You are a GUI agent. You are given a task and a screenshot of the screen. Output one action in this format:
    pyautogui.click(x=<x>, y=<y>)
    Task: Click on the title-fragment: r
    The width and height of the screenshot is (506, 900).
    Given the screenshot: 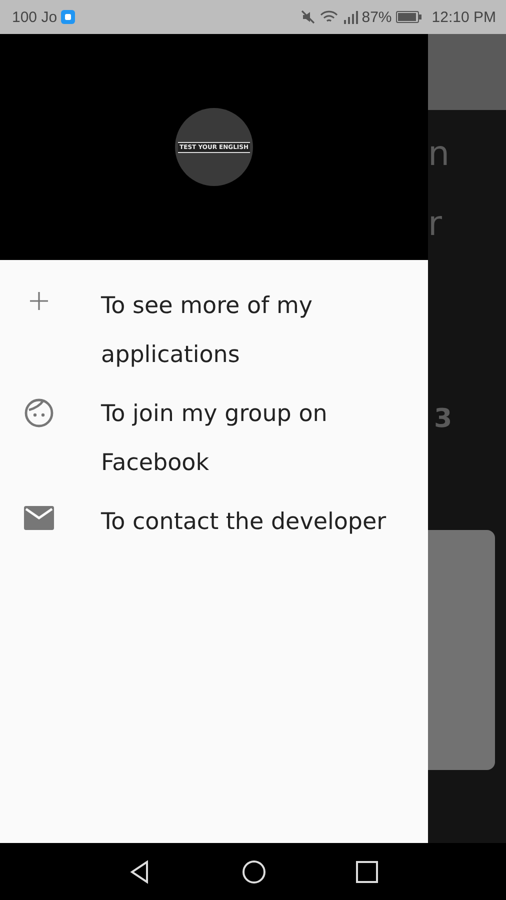 What is the action you would take?
    pyautogui.click(x=435, y=224)
    